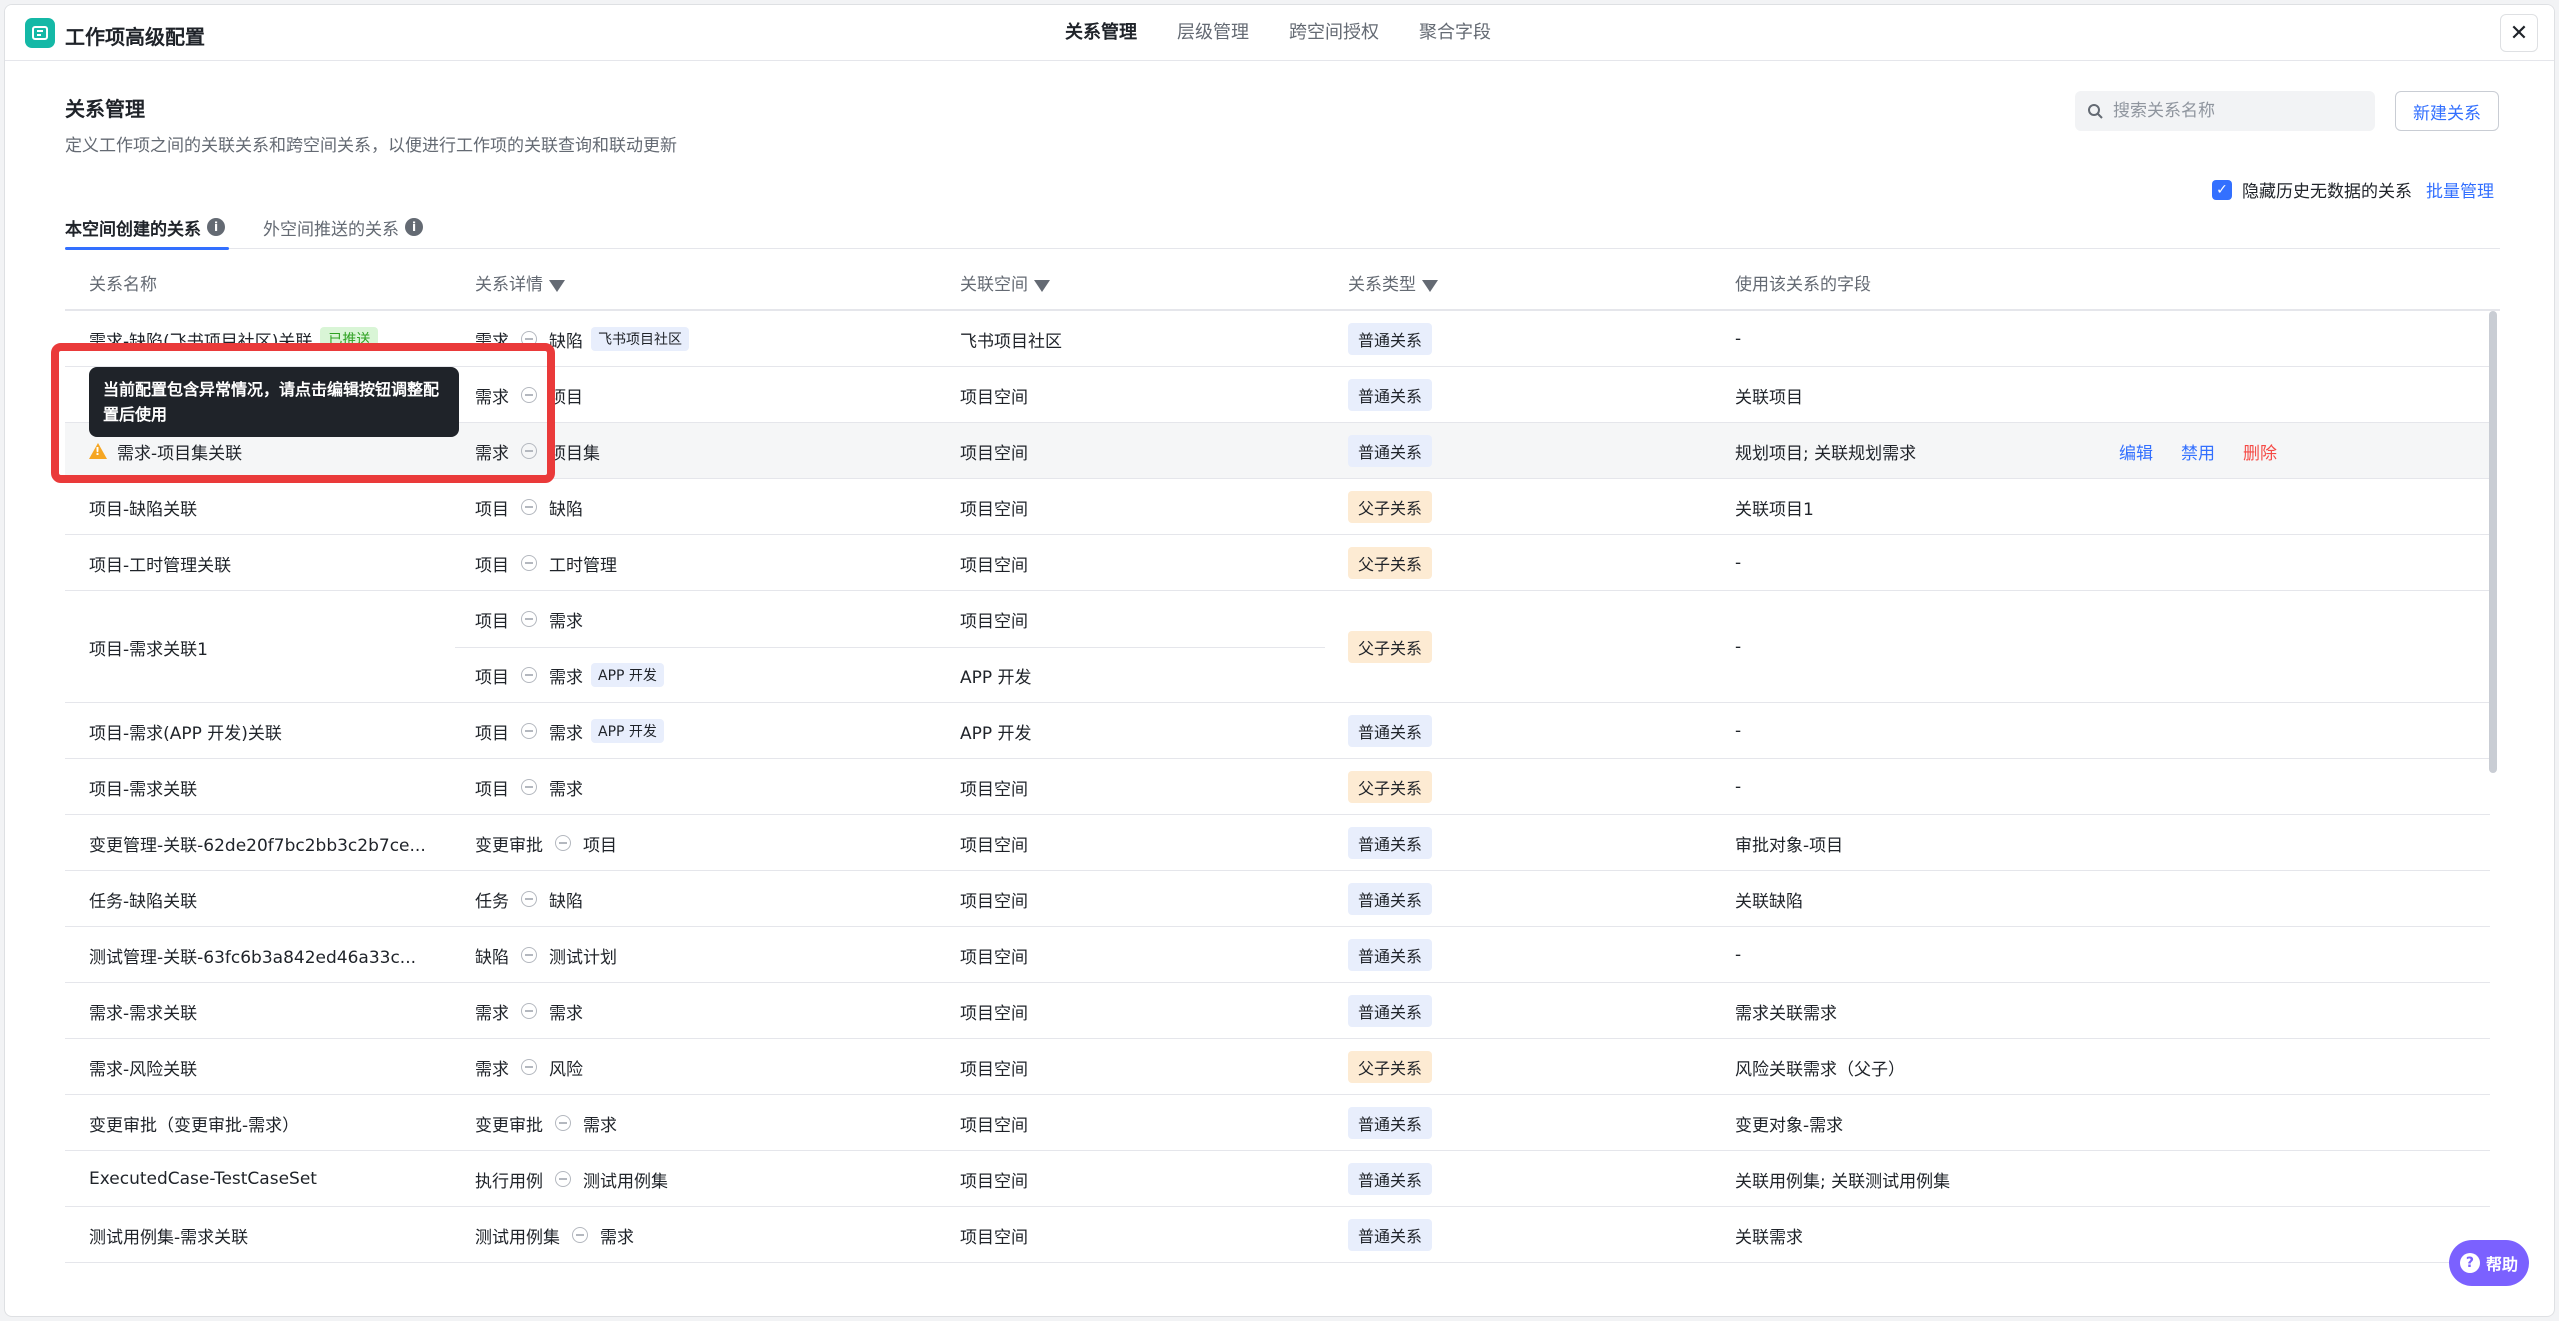 This screenshot has width=2559, height=1321. Describe the element at coordinates (274, 563) in the screenshot. I see `relation-name: 项目-工时管理关联` at that location.